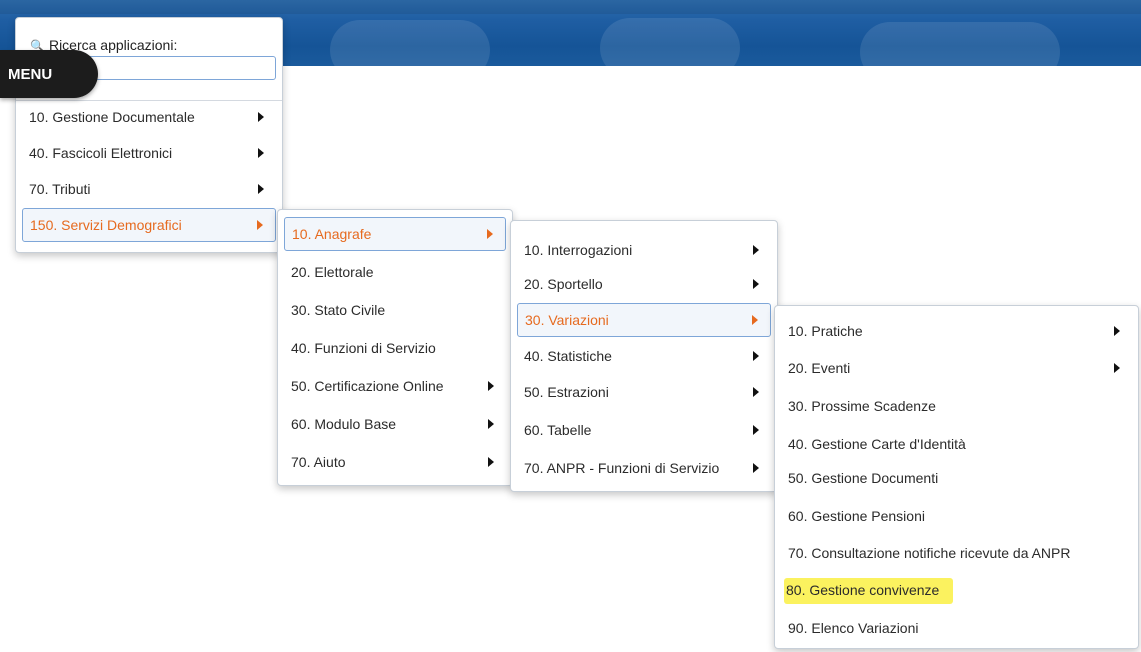  I want to click on menu-item-label: 20. Elettorale, so click(332, 272).